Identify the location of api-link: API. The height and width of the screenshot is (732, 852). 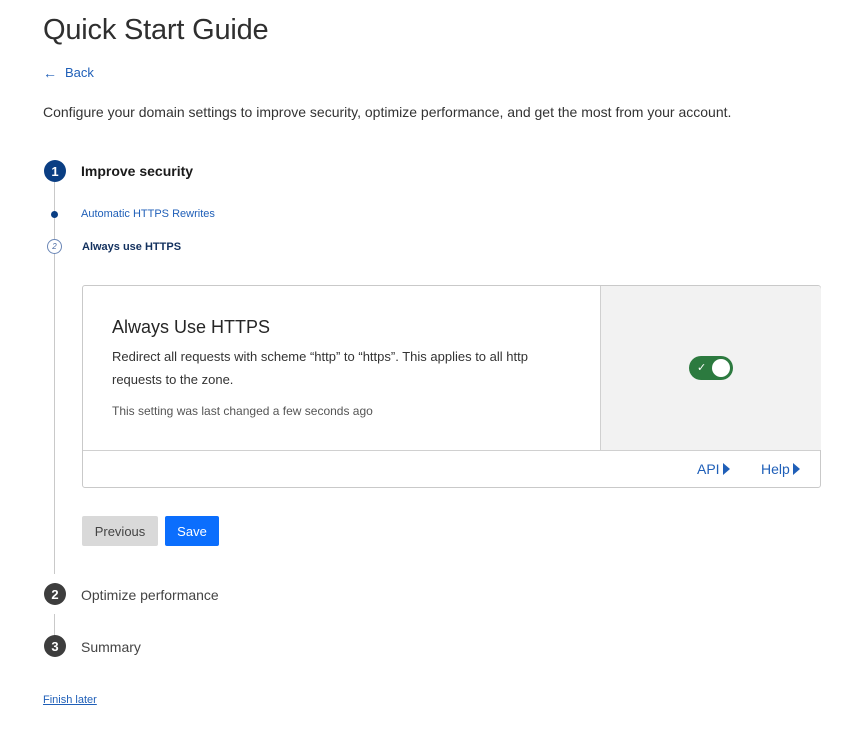
(713, 469).